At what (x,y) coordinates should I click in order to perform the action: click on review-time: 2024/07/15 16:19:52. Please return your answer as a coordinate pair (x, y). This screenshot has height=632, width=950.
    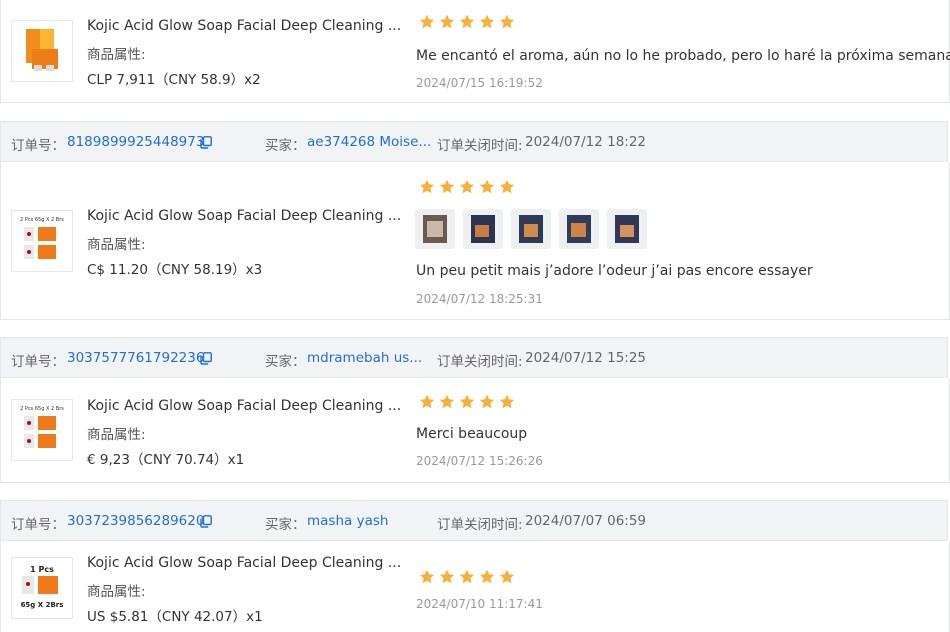
    Looking at the image, I should click on (479, 83).